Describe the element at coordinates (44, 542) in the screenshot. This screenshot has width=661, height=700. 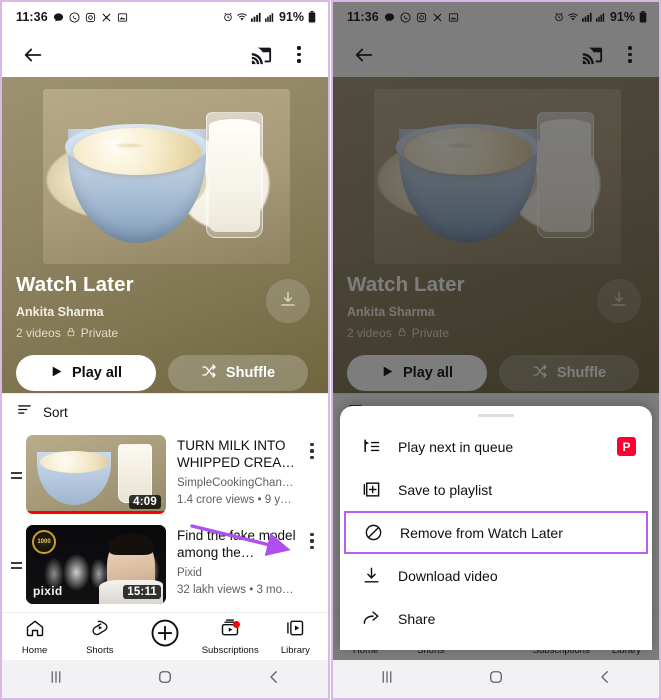
I see `thumbnail-badge: 1000` at that location.